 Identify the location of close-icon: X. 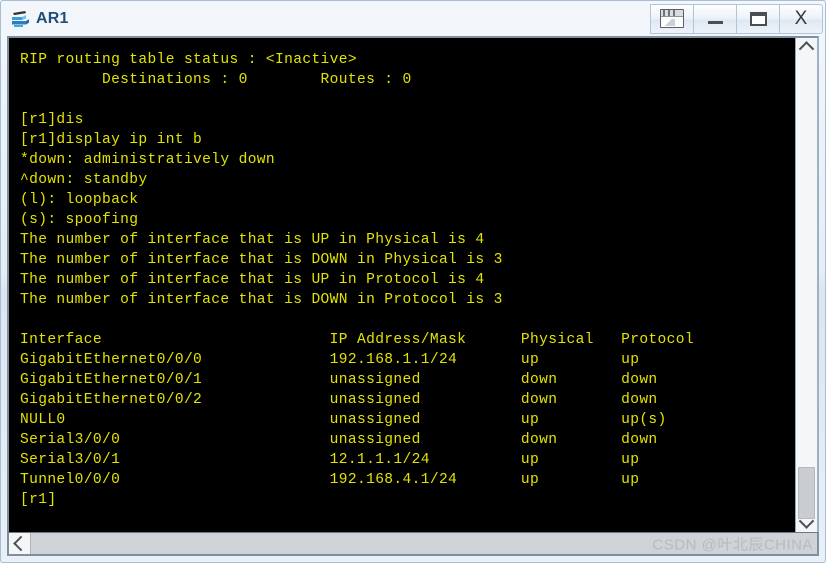
(801, 18).